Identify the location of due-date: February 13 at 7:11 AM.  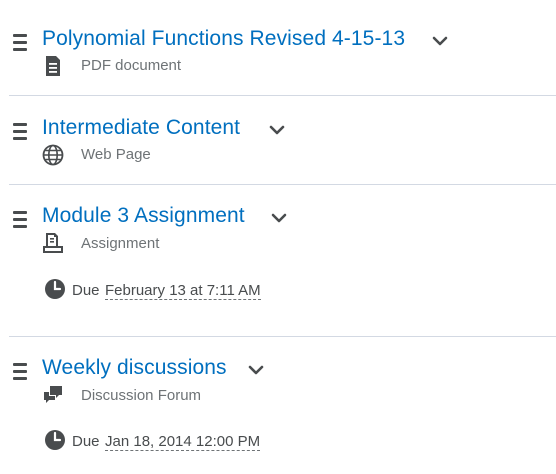
(183, 291).